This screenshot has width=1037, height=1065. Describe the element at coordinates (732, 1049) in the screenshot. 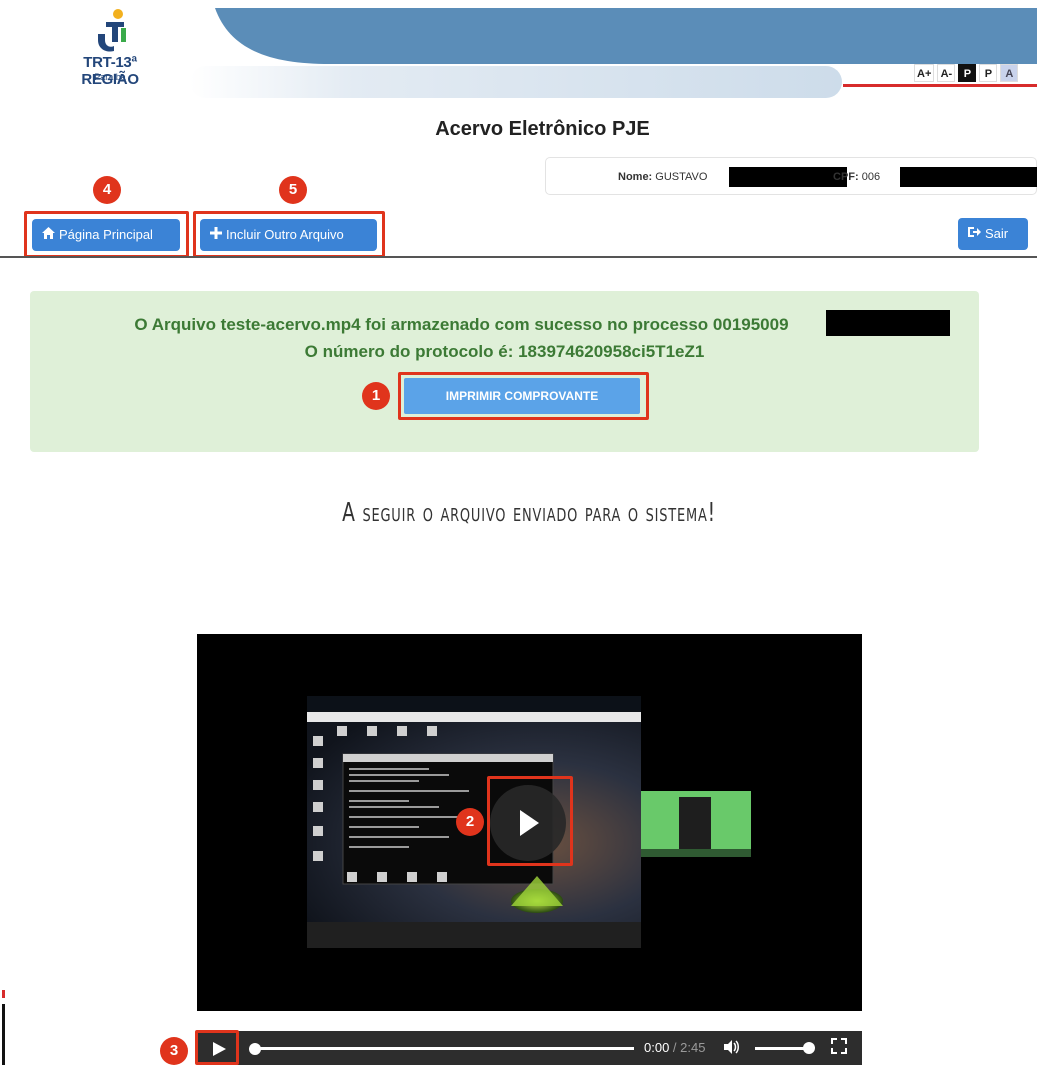

I see `volume-icon` at that location.